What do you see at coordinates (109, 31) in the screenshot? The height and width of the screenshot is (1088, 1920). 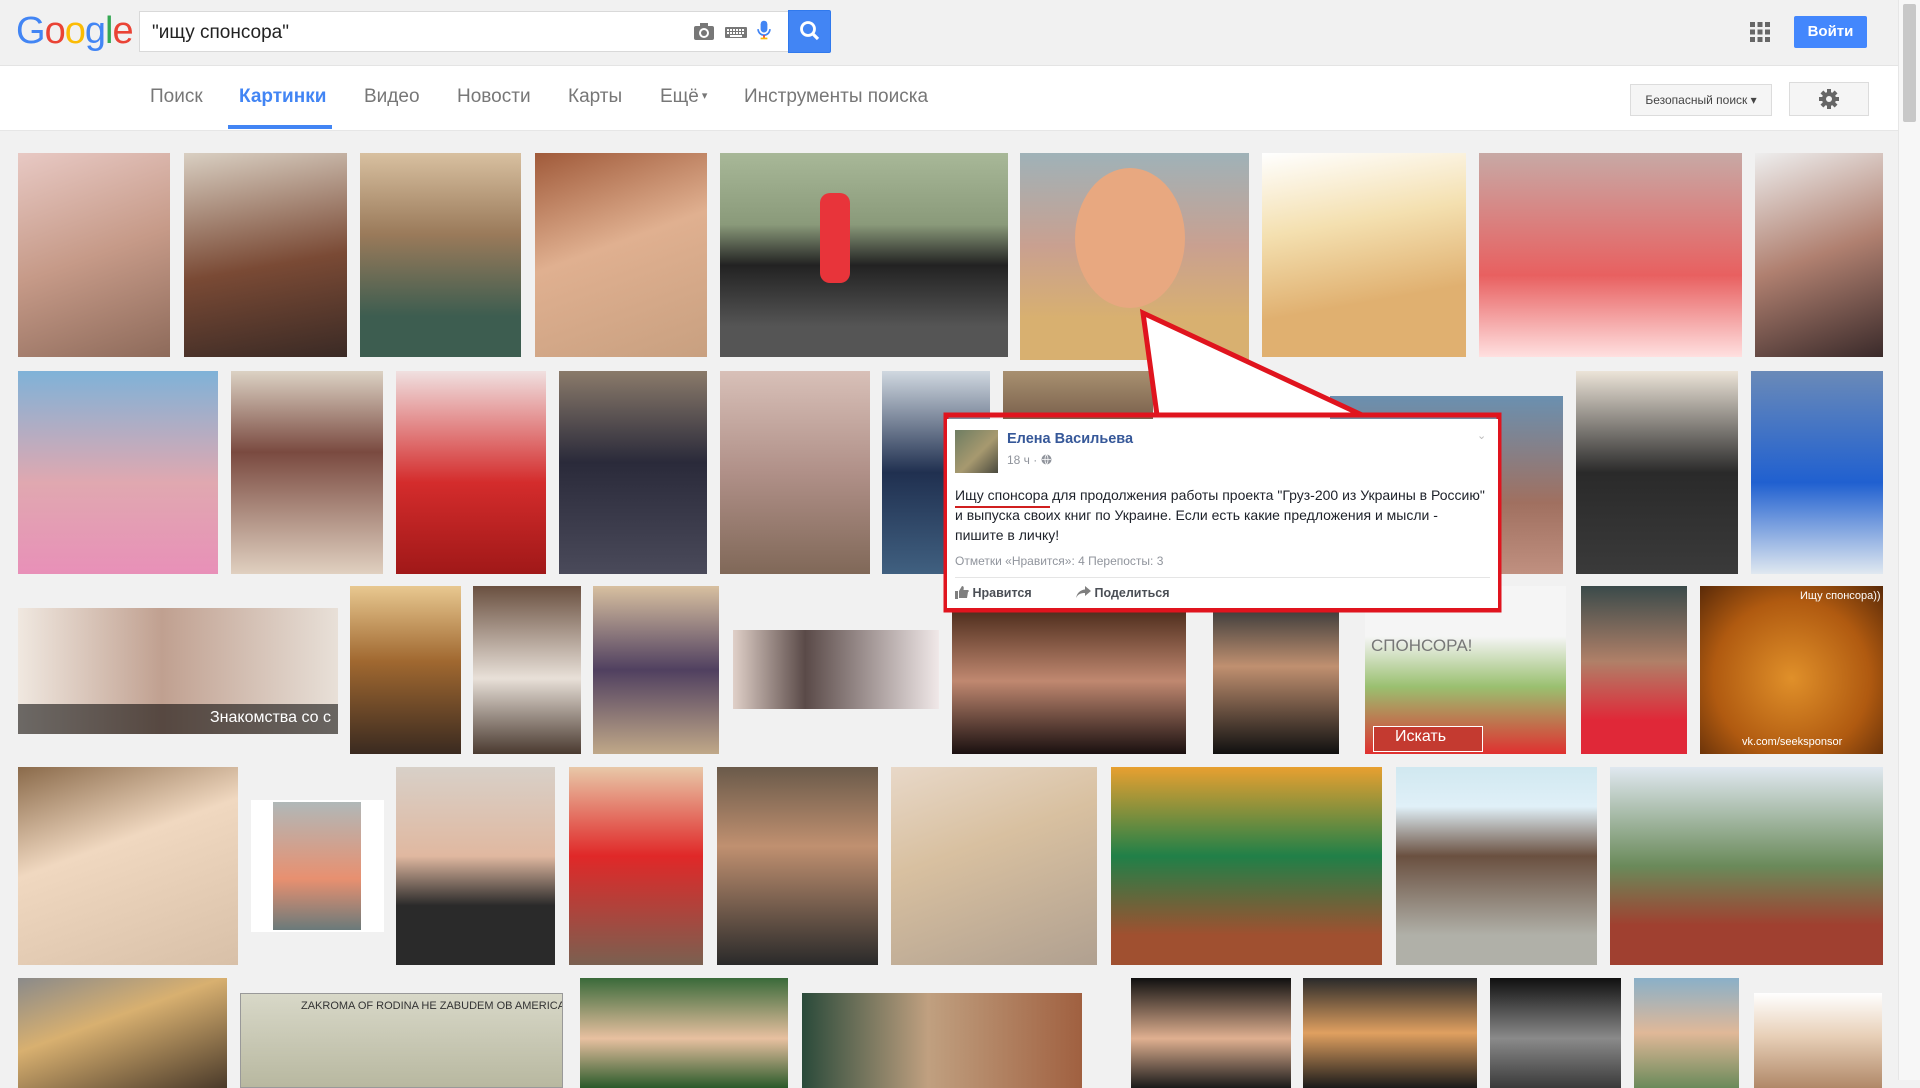 I see `logo-letter: l` at bounding box center [109, 31].